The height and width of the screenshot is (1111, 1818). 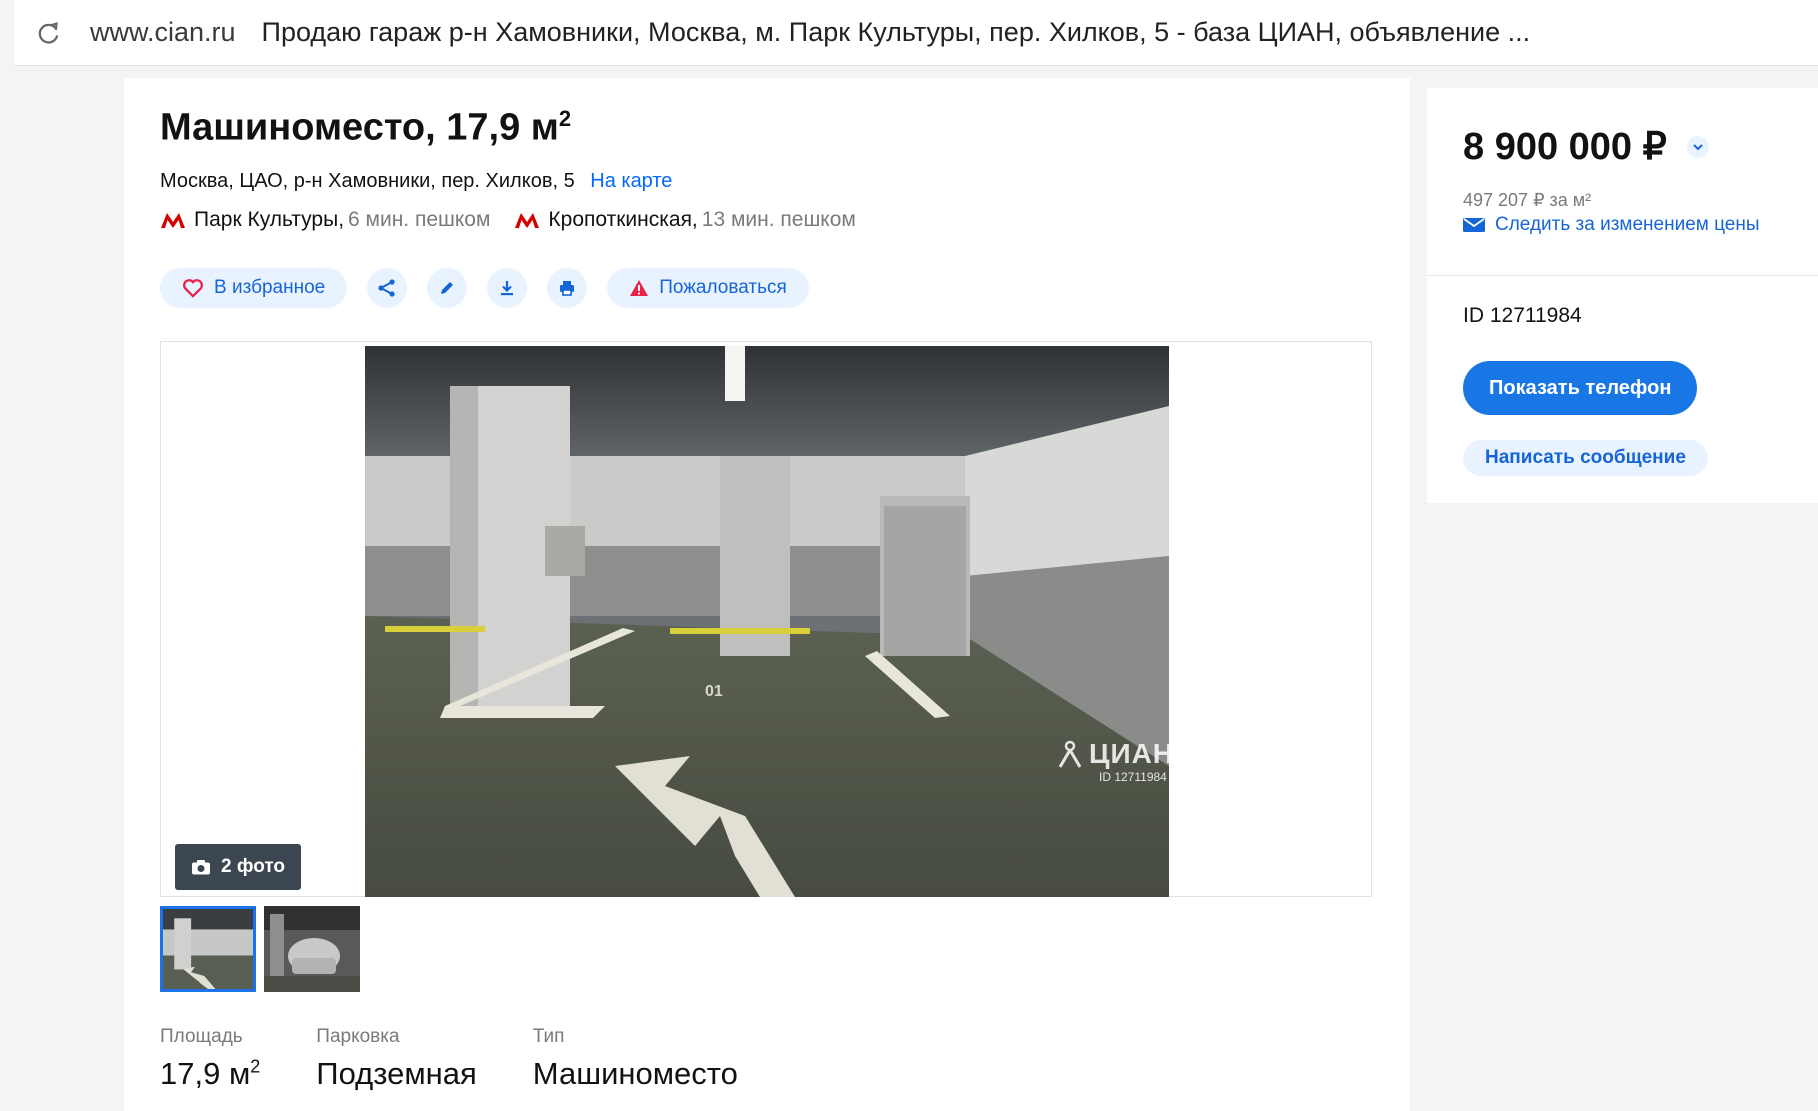 I want to click on spec-value: 17,9 м2, so click(x=210, y=1073).